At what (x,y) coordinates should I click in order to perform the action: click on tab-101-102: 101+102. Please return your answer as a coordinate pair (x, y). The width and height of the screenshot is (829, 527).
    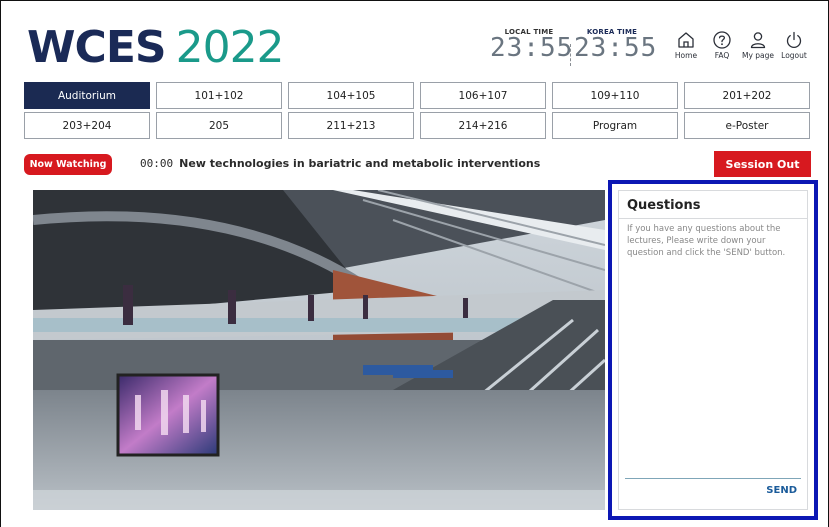
    Looking at the image, I should click on (219, 95).